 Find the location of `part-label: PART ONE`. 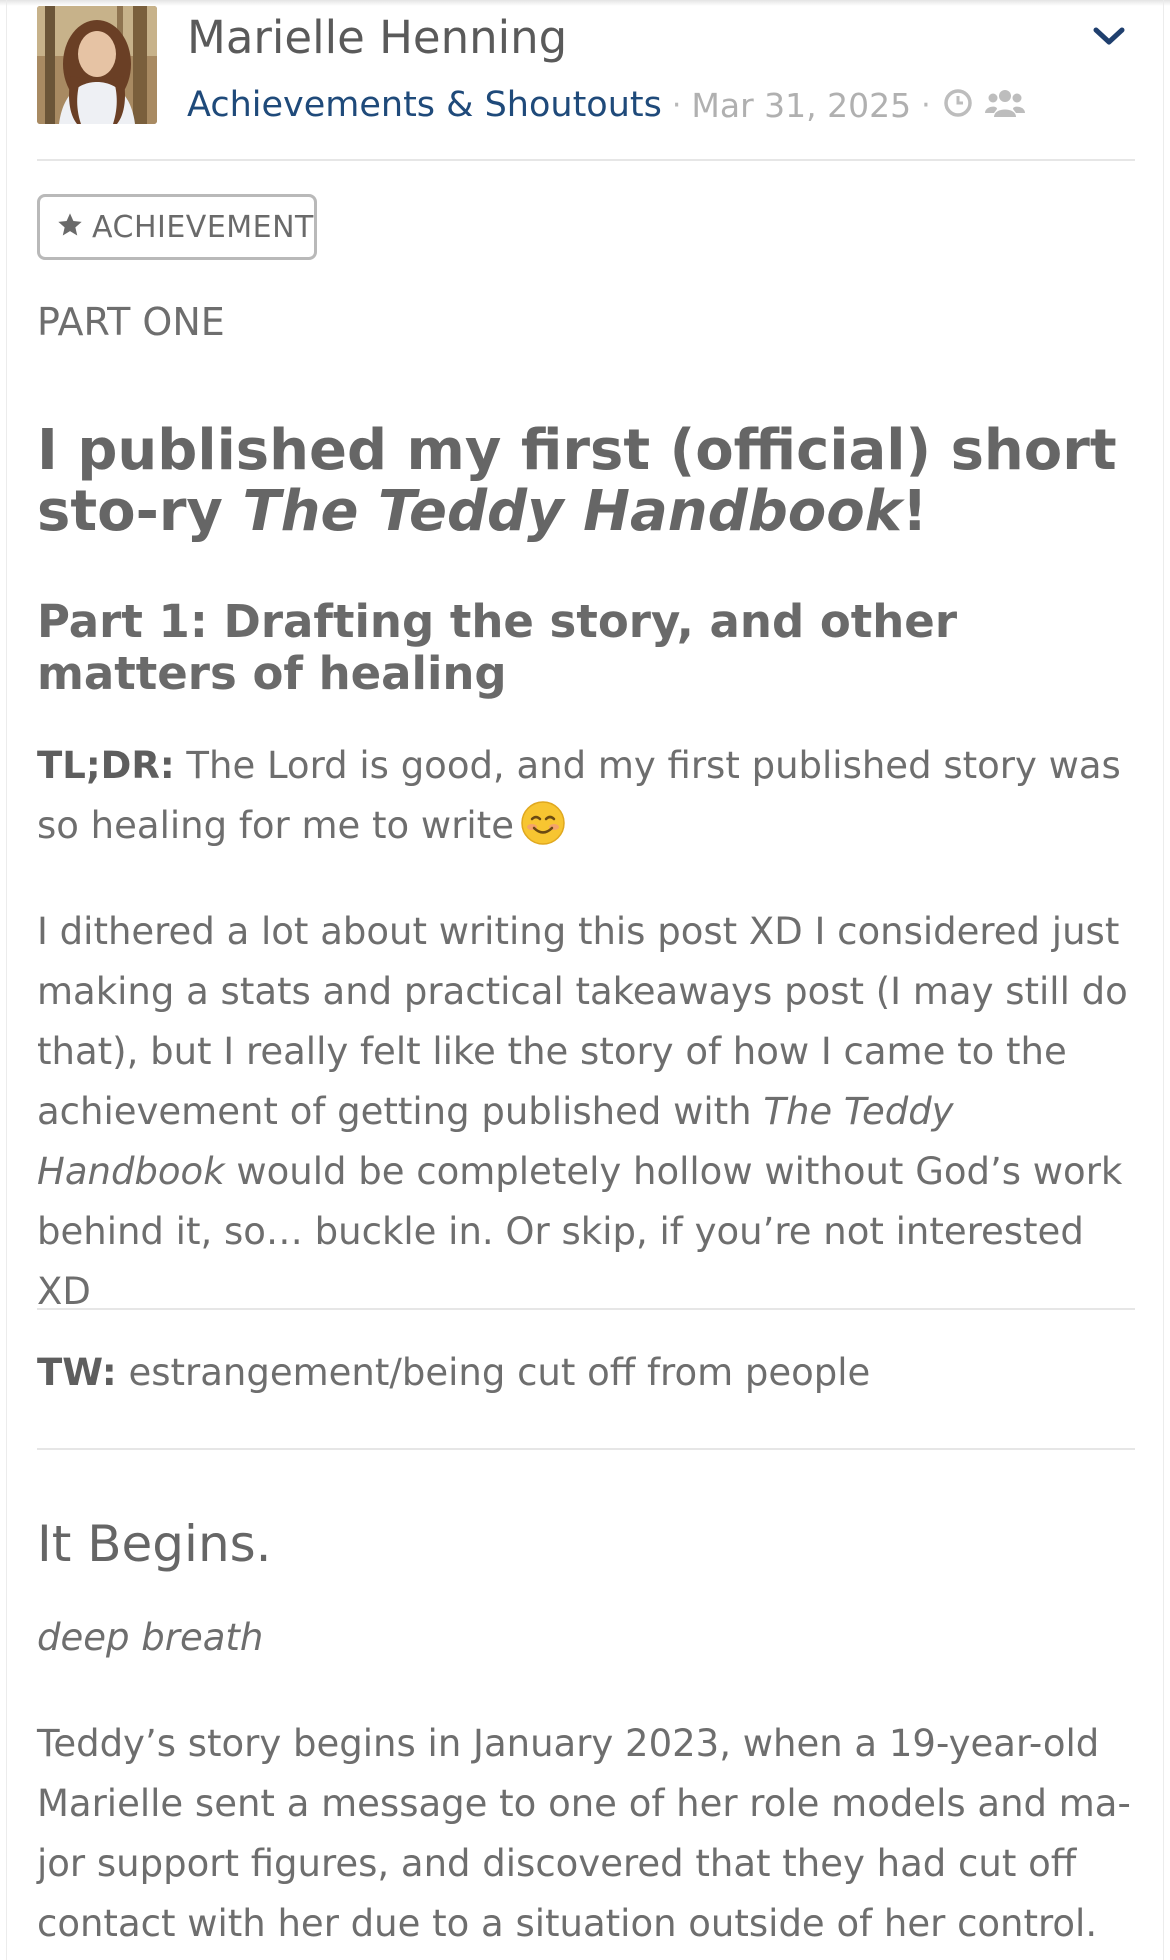

part-label: PART ONE is located at coordinates (131, 322).